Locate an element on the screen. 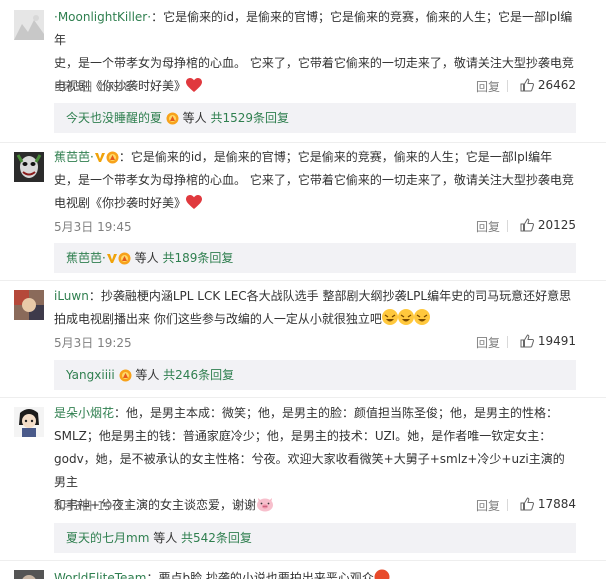 Image resolution: width=606 pixels, height=579 pixels. reply-user: Yangxiiii is located at coordinates (90, 375).